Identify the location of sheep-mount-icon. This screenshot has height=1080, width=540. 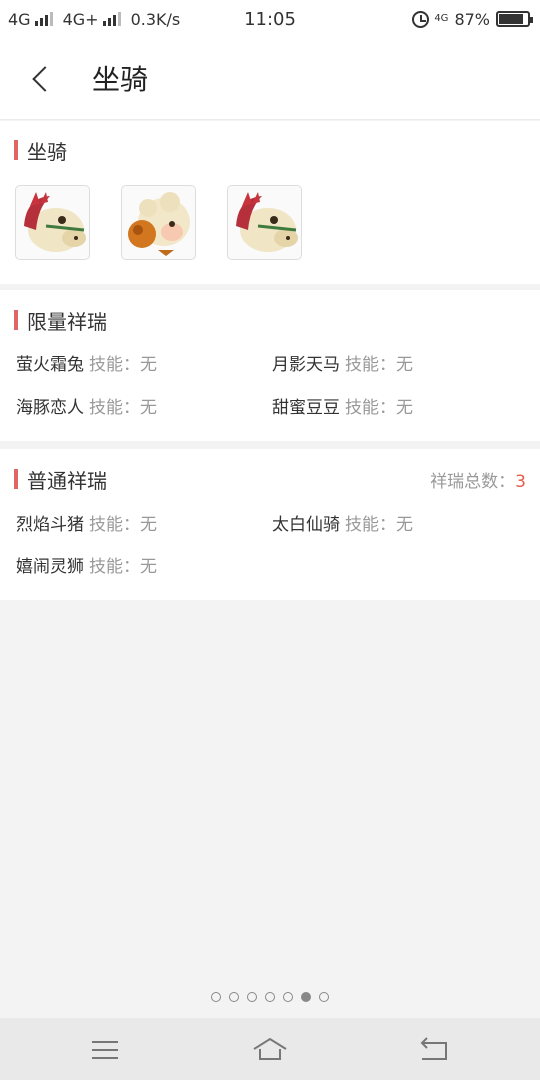
(159, 224).